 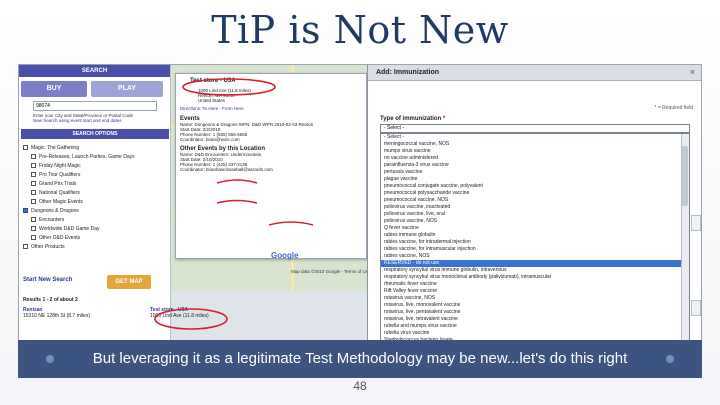 What do you see at coordinates (360, 30) in the screenshot?
I see `slide-title: TiP is Not New` at bounding box center [360, 30].